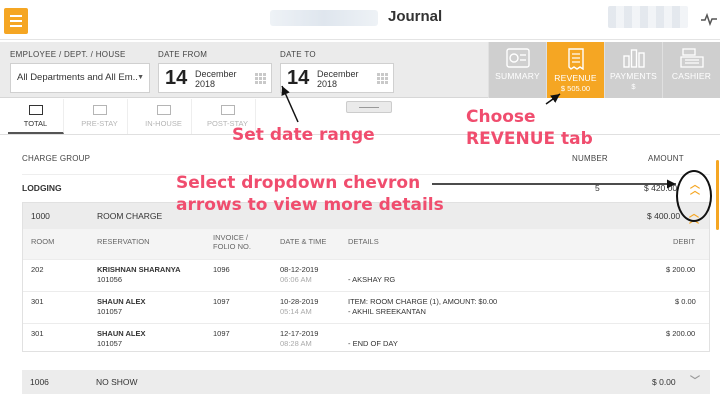 This screenshot has height=404, width=720. What do you see at coordinates (633, 70) in the screenshot?
I see `tab-payments: PAYMENTS $` at bounding box center [633, 70].